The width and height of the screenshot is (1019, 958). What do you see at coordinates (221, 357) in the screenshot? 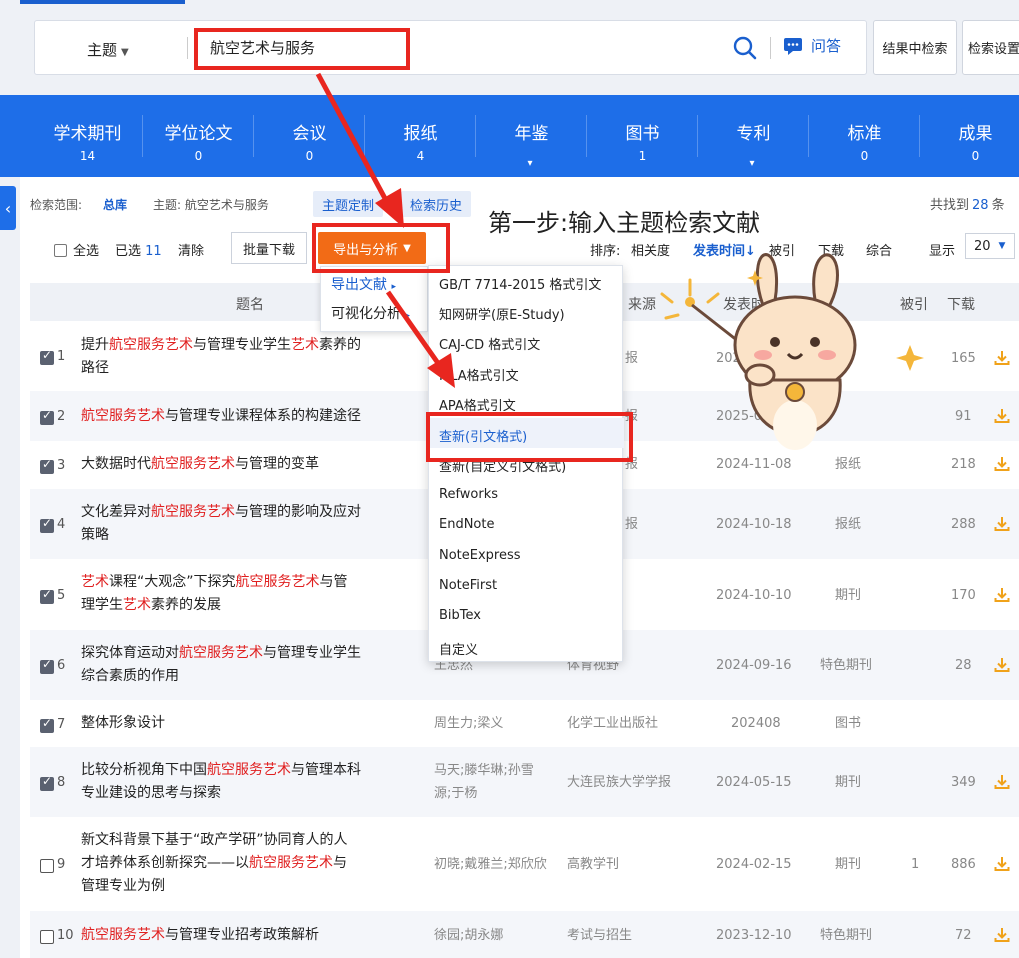
I see `row-title: 提升航空服务艺术与管理专业学生艺术素养的 路径` at bounding box center [221, 357].